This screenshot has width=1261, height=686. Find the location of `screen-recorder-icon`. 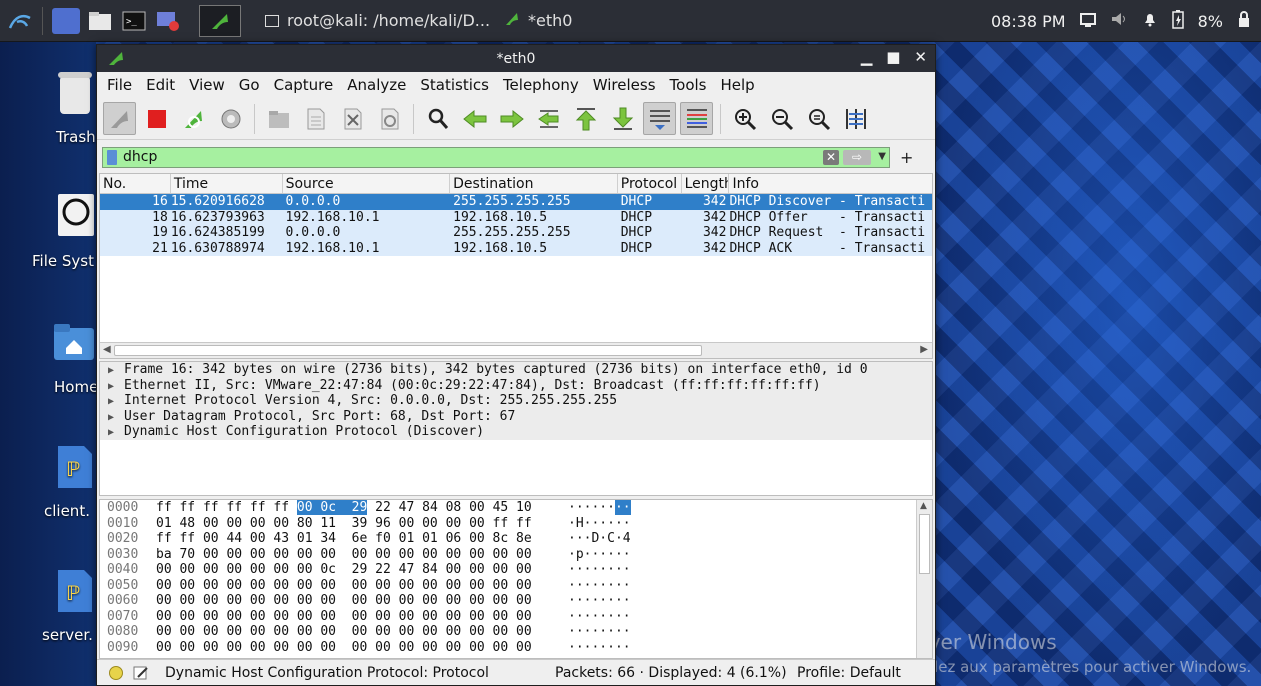

screen-recorder-icon is located at coordinates (168, 21).